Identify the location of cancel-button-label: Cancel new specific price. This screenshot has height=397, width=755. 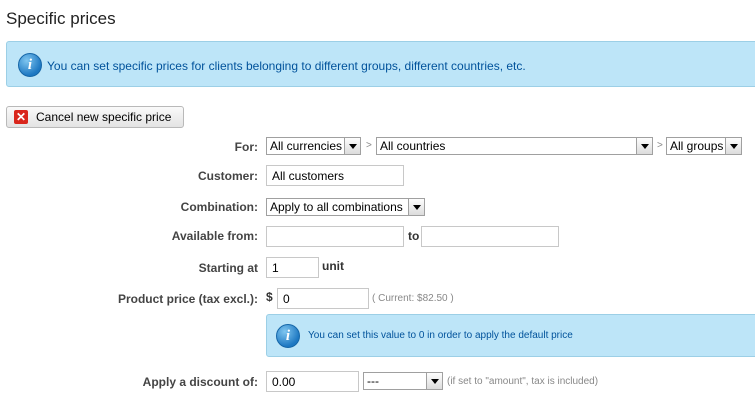
(104, 117).